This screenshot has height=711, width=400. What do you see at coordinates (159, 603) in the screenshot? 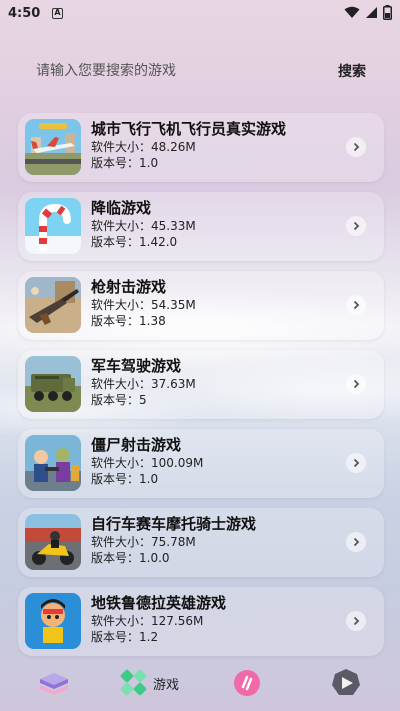
I see `game-title: 地铁鲁德拉英雄游戏` at bounding box center [159, 603].